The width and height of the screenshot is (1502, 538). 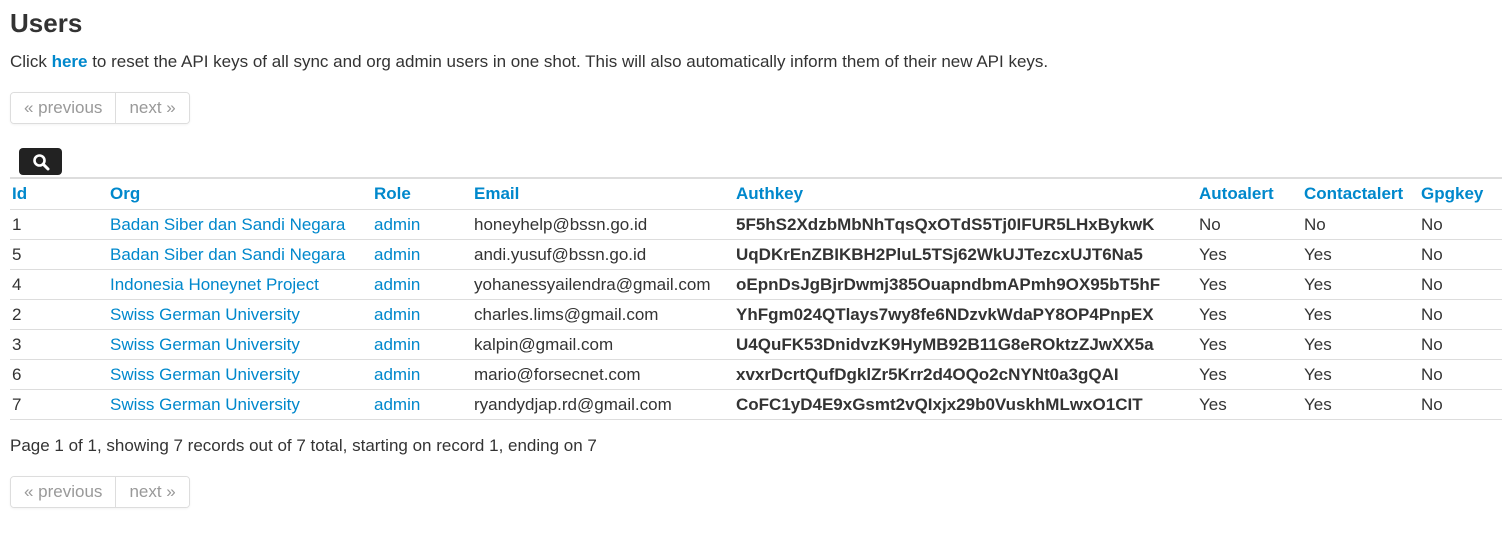 What do you see at coordinates (59, 254) in the screenshot?
I see `cell-id: 5` at bounding box center [59, 254].